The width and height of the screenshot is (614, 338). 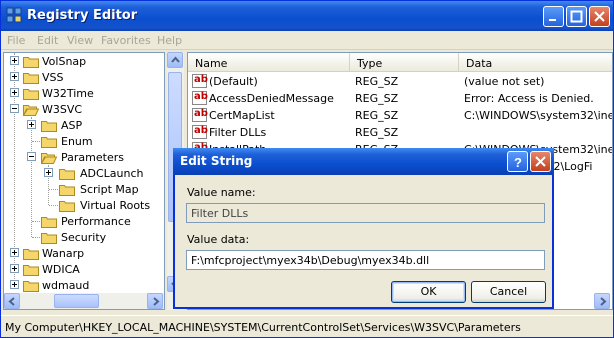 I want to click on dialog-close-button, so click(x=540, y=161).